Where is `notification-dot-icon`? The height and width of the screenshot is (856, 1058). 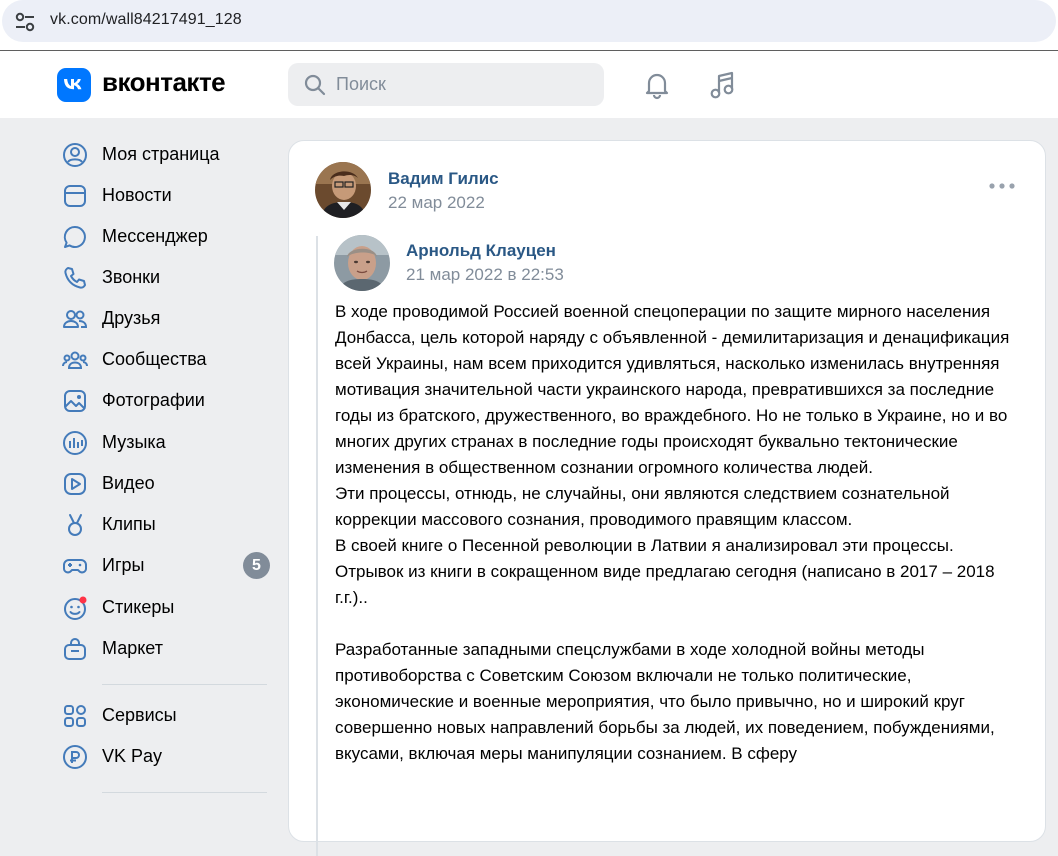
notification-dot-icon is located at coordinates (83, 600).